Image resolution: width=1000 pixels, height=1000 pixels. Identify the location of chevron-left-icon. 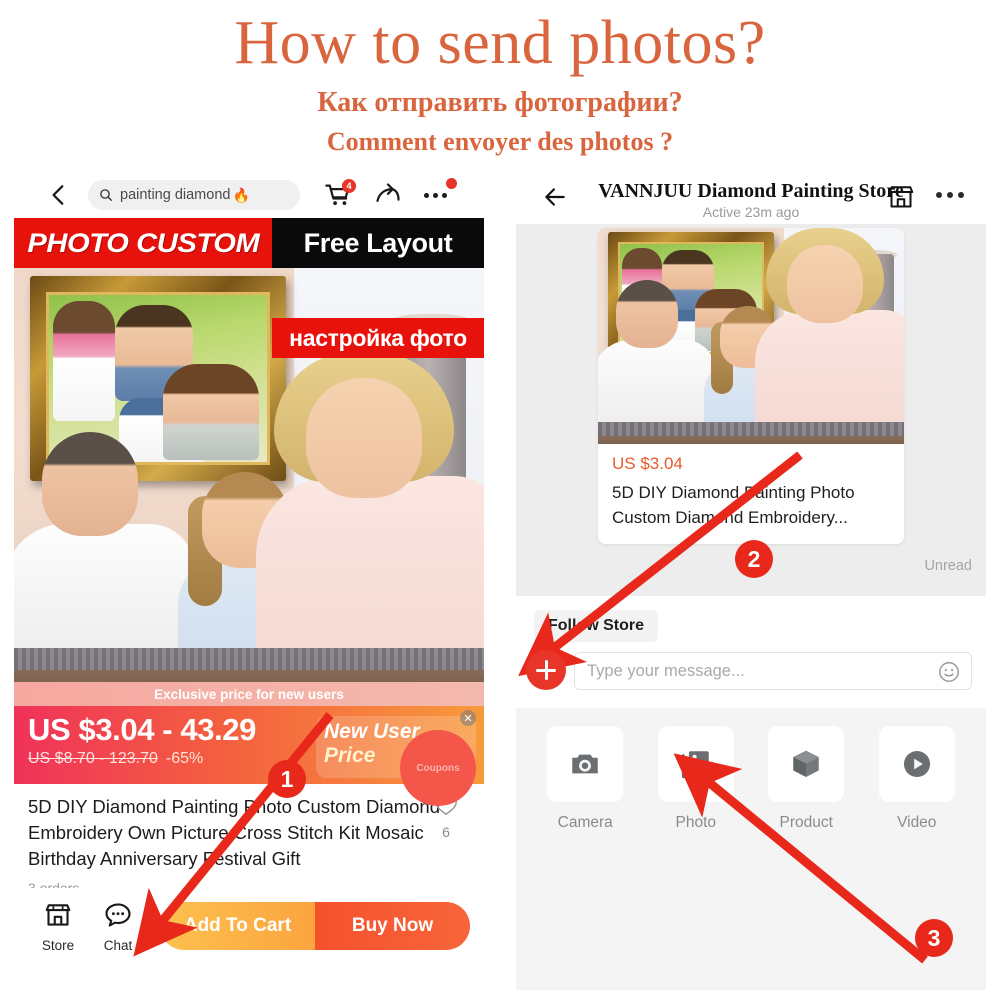
(59, 195).